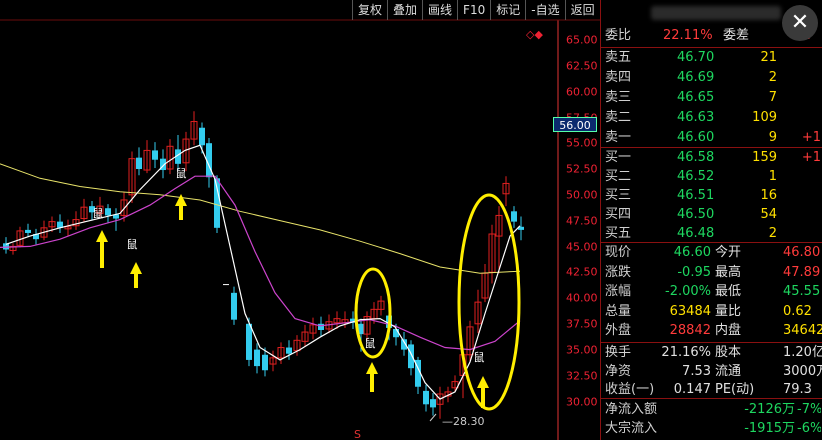 The height and width of the screenshot is (440, 822). What do you see at coordinates (809, 428) in the screenshot?
I see `flow-pct: -6%` at bounding box center [809, 428].